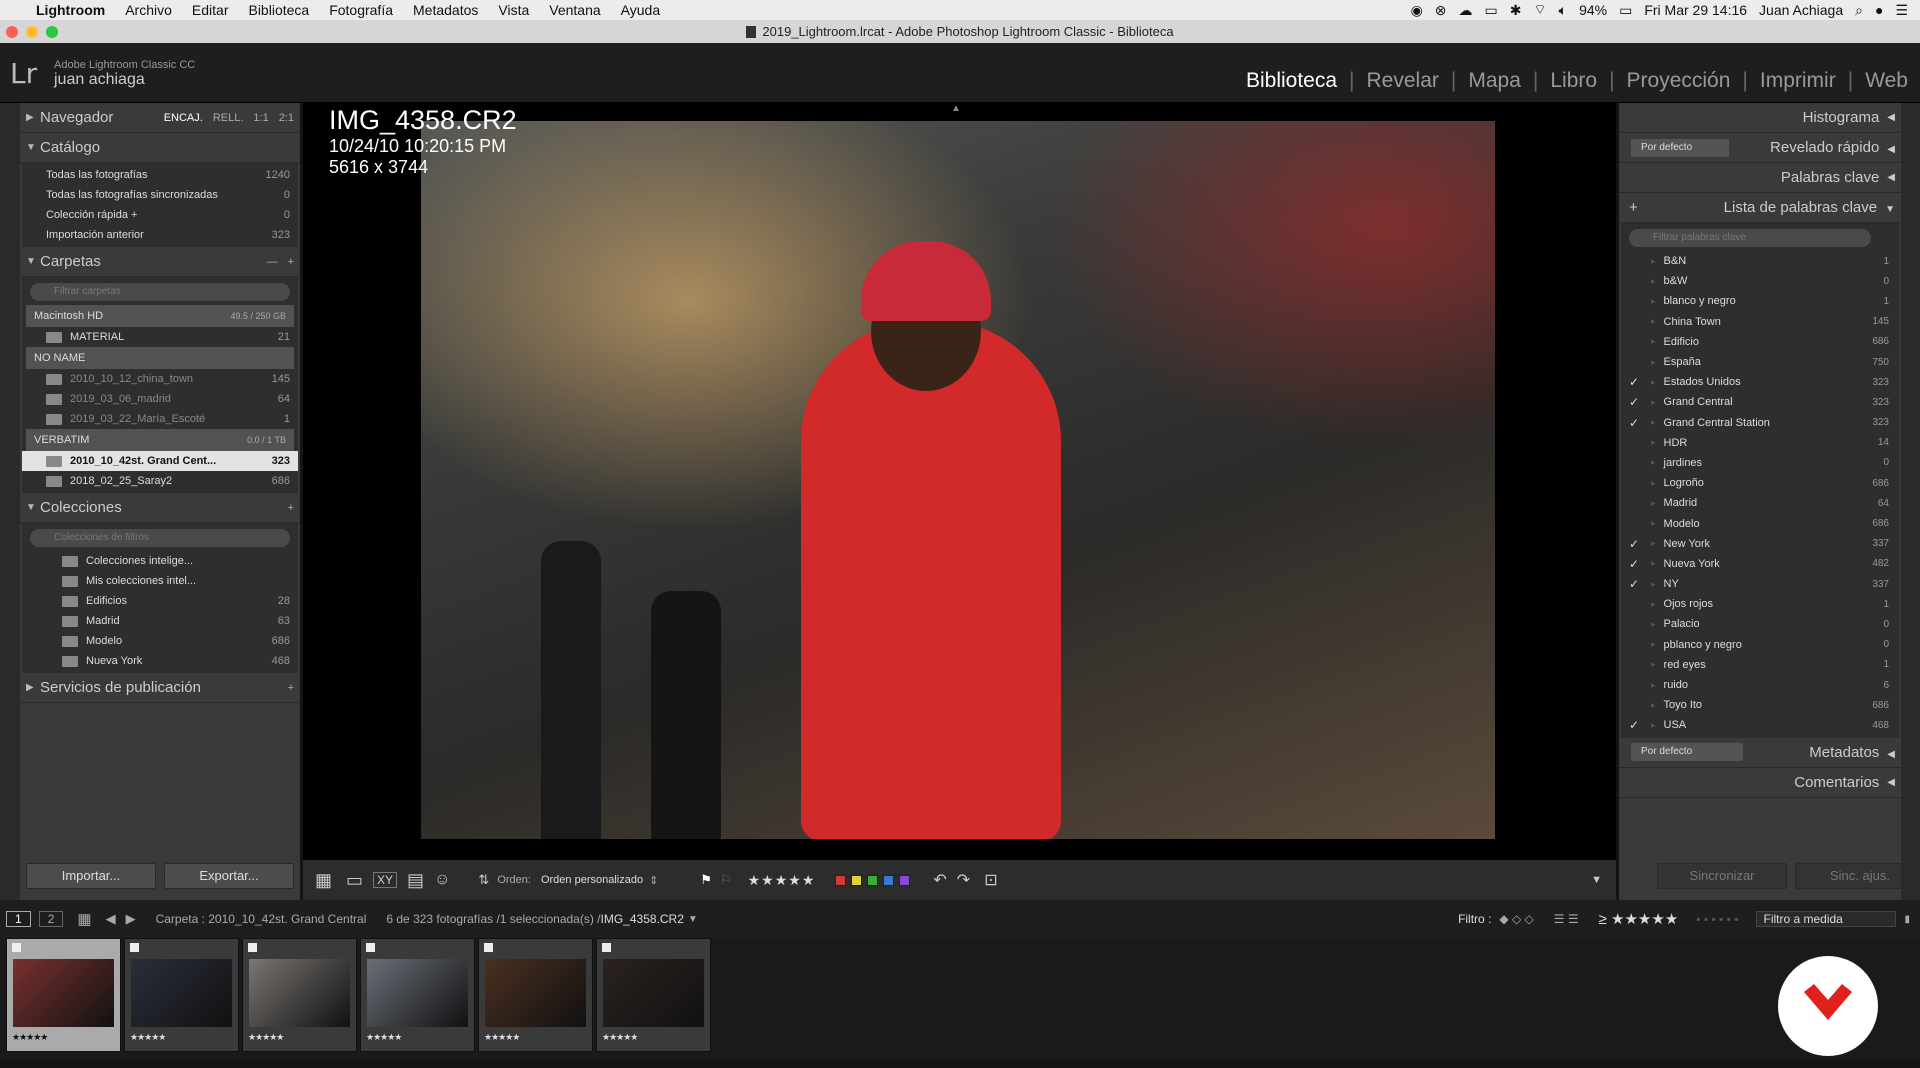 Image resolution: width=1920 pixels, height=1068 pixels. I want to click on folders-header: ▼ Carpetas — +, so click(160, 262).